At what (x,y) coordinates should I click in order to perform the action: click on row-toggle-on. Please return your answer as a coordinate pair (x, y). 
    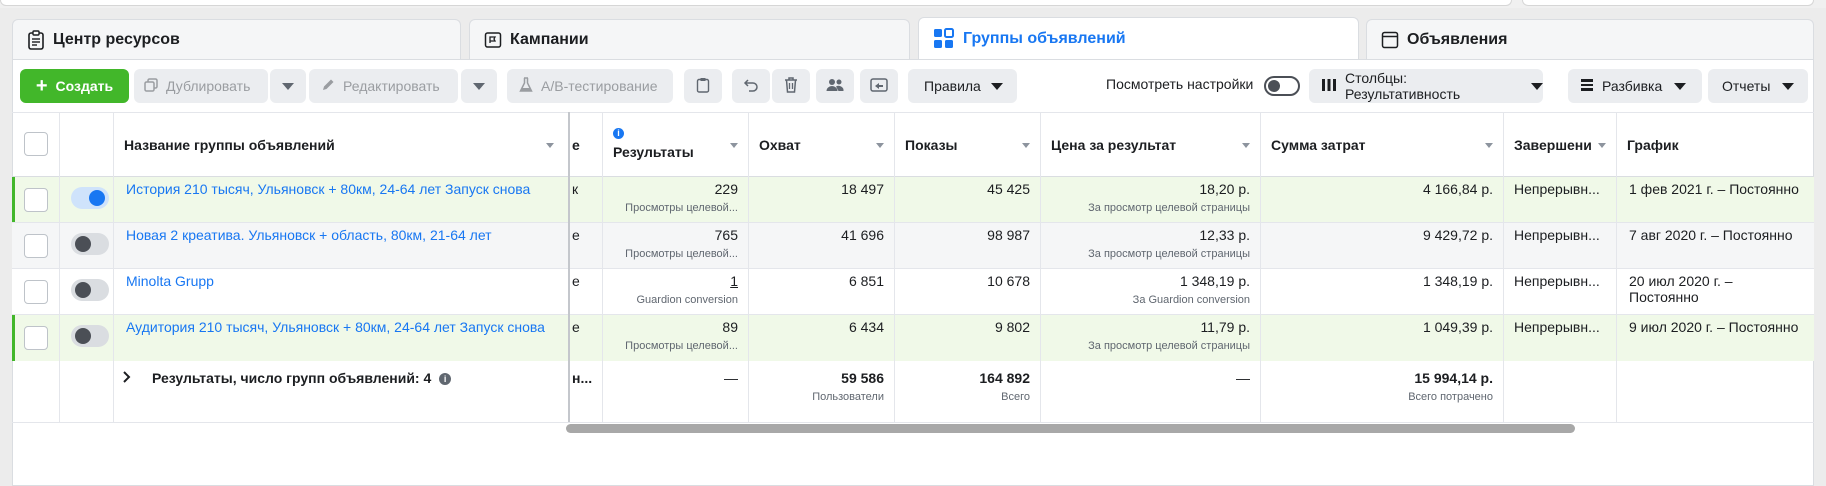
    Looking at the image, I should click on (90, 198).